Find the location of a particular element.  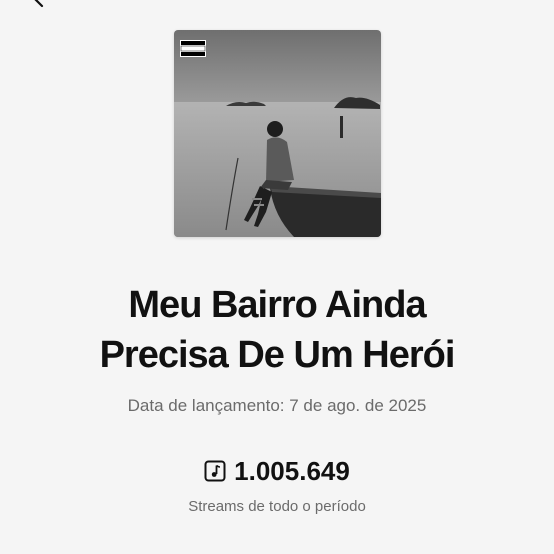

album-cover is located at coordinates (277, 133).